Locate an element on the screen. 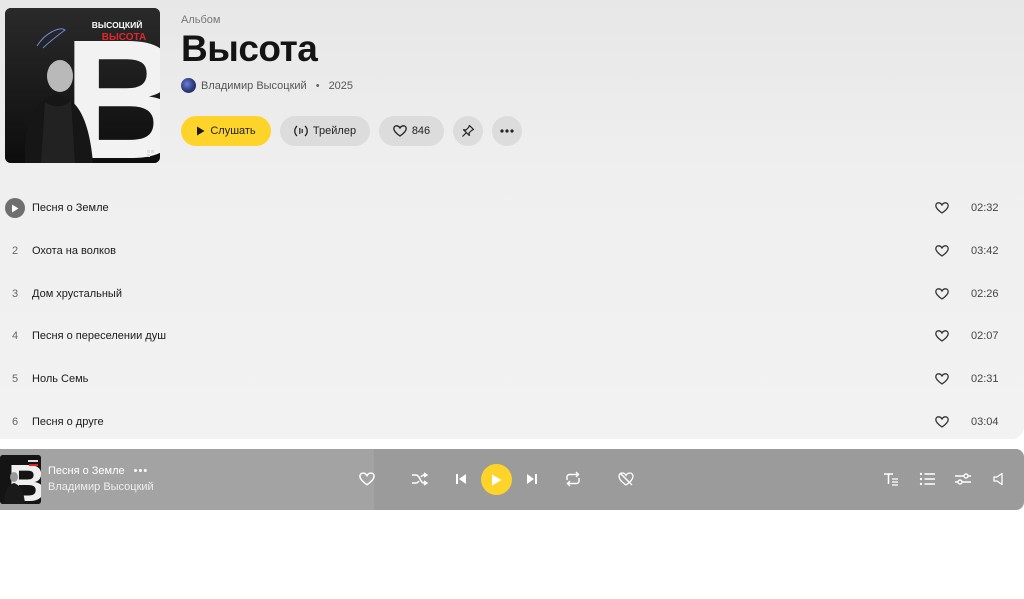  repeat-icon is located at coordinates (573, 479).